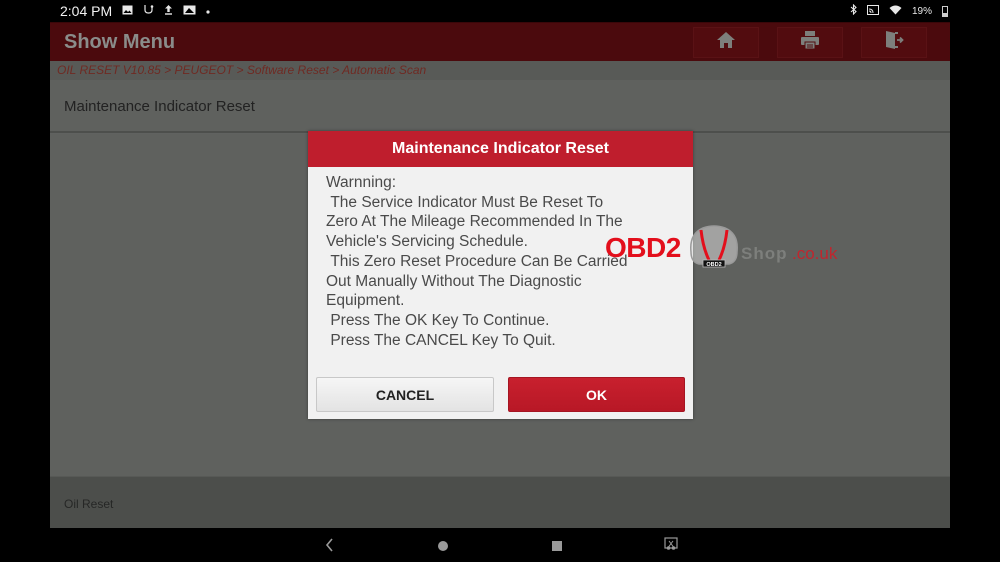 Image resolution: width=1000 pixels, height=562 pixels. Describe the element at coordinates (189, 12) in the screenshot. I see `photo-icon` at that location.